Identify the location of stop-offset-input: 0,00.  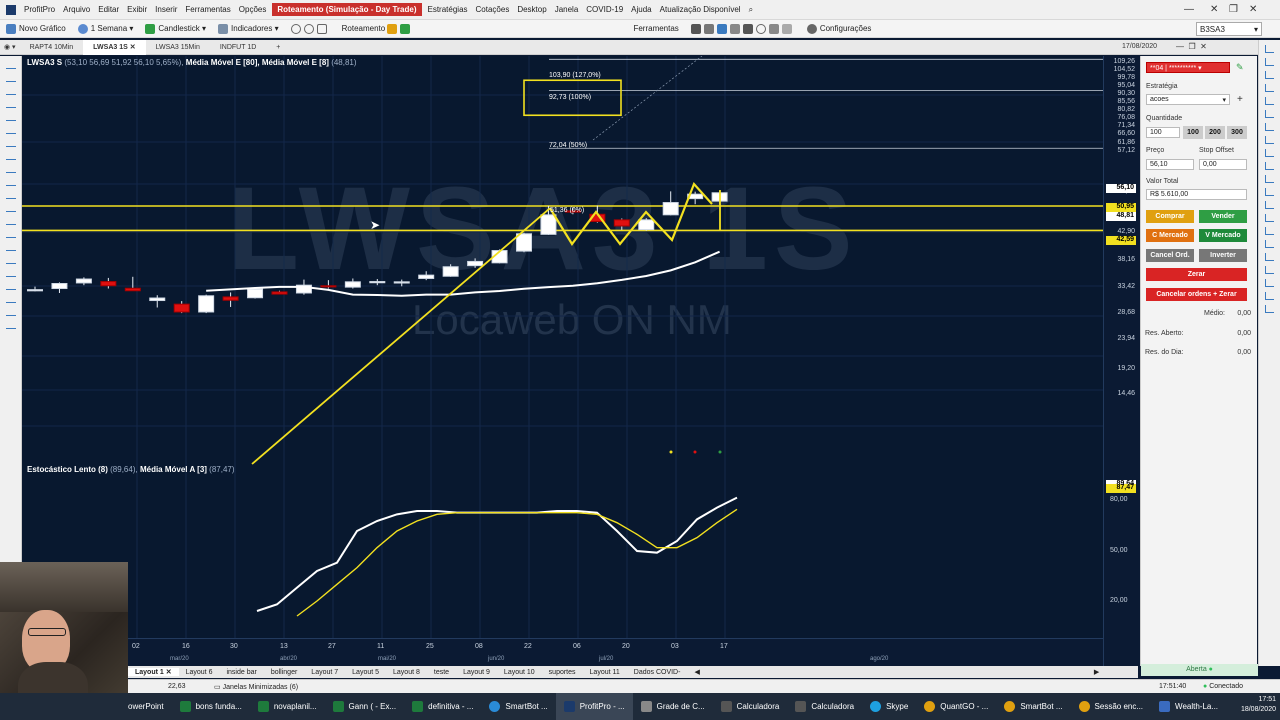
(1223, 164).